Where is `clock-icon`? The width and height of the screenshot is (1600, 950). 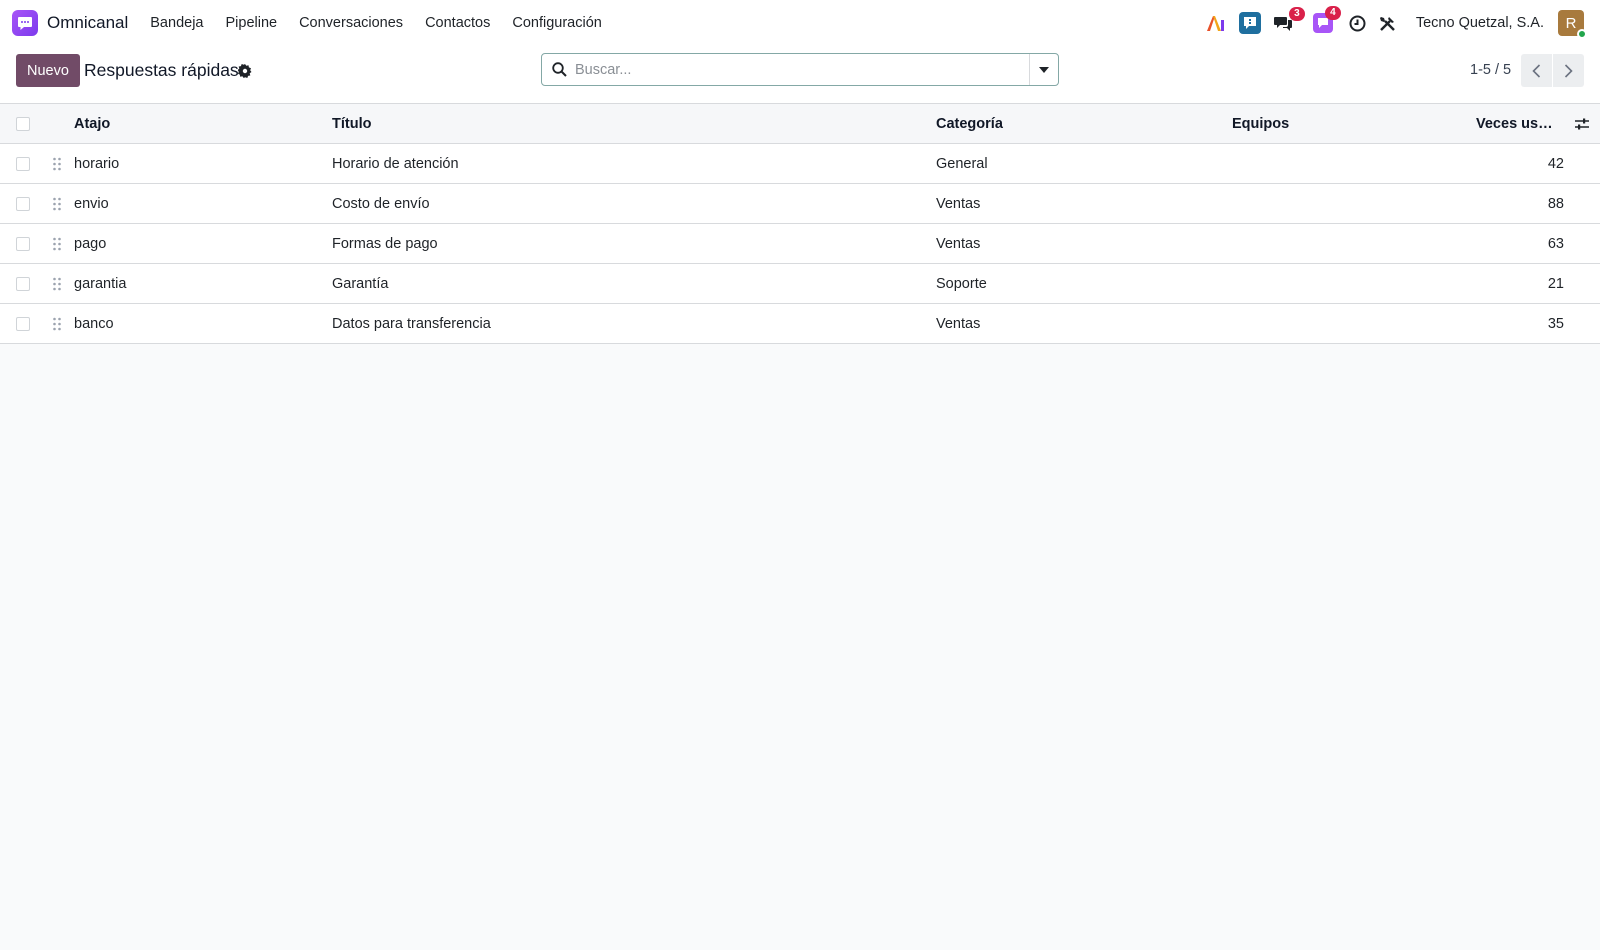
clock-icon is located at coordinates (1357, 23).